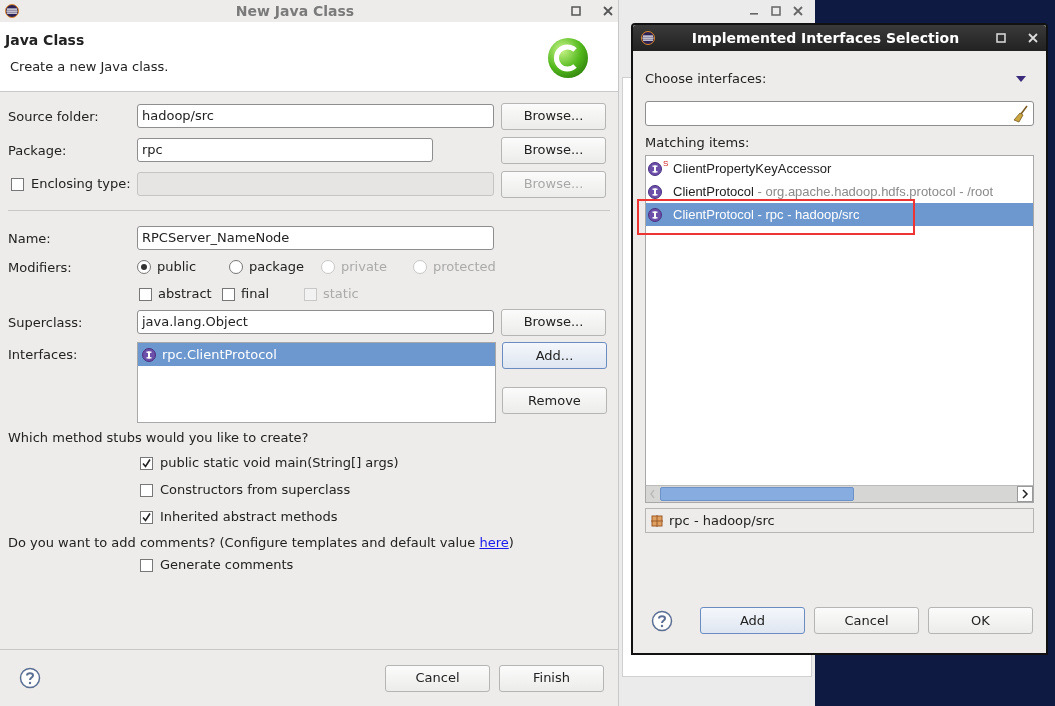  What do you see at coordinates (494, 542) in the screenshot?
I see `here-link: here` at bounding box center [494, 542].